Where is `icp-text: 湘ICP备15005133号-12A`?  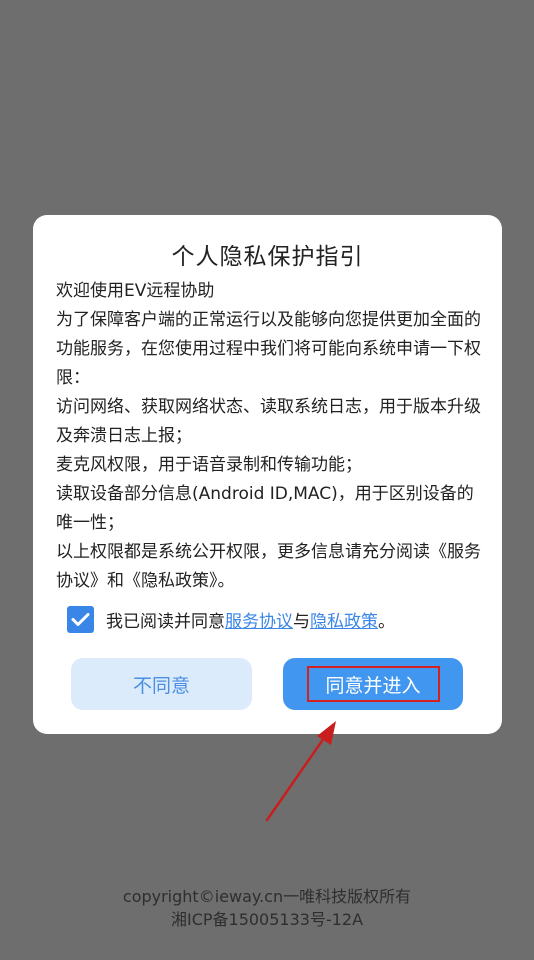
icp-text: 湘ICP备15005133号-12A is located at coordinates (267, 919).